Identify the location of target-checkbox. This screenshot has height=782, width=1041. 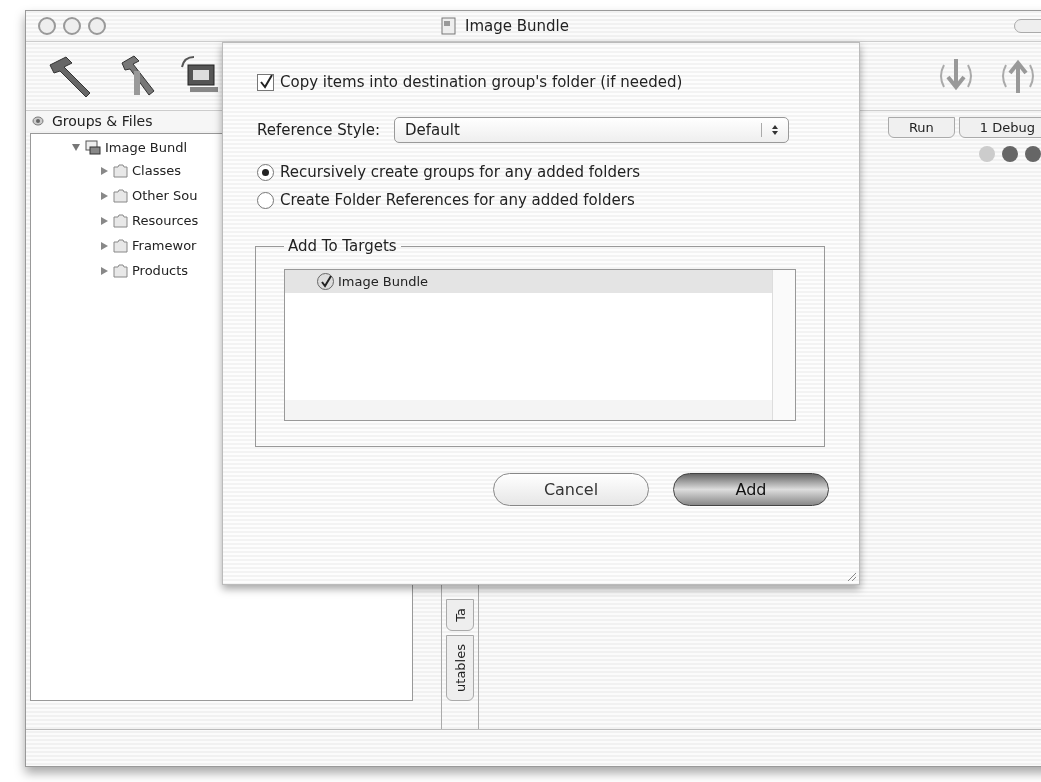
(325, 281).